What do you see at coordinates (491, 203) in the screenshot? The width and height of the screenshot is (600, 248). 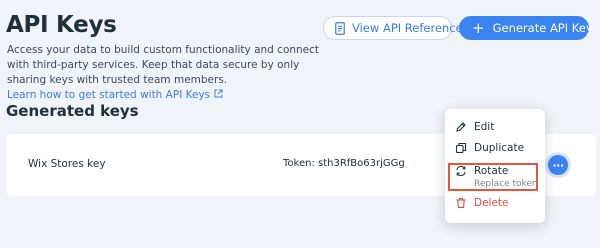 I see `menu-item-delete-label: Delete` at bounding box center [491, 203].